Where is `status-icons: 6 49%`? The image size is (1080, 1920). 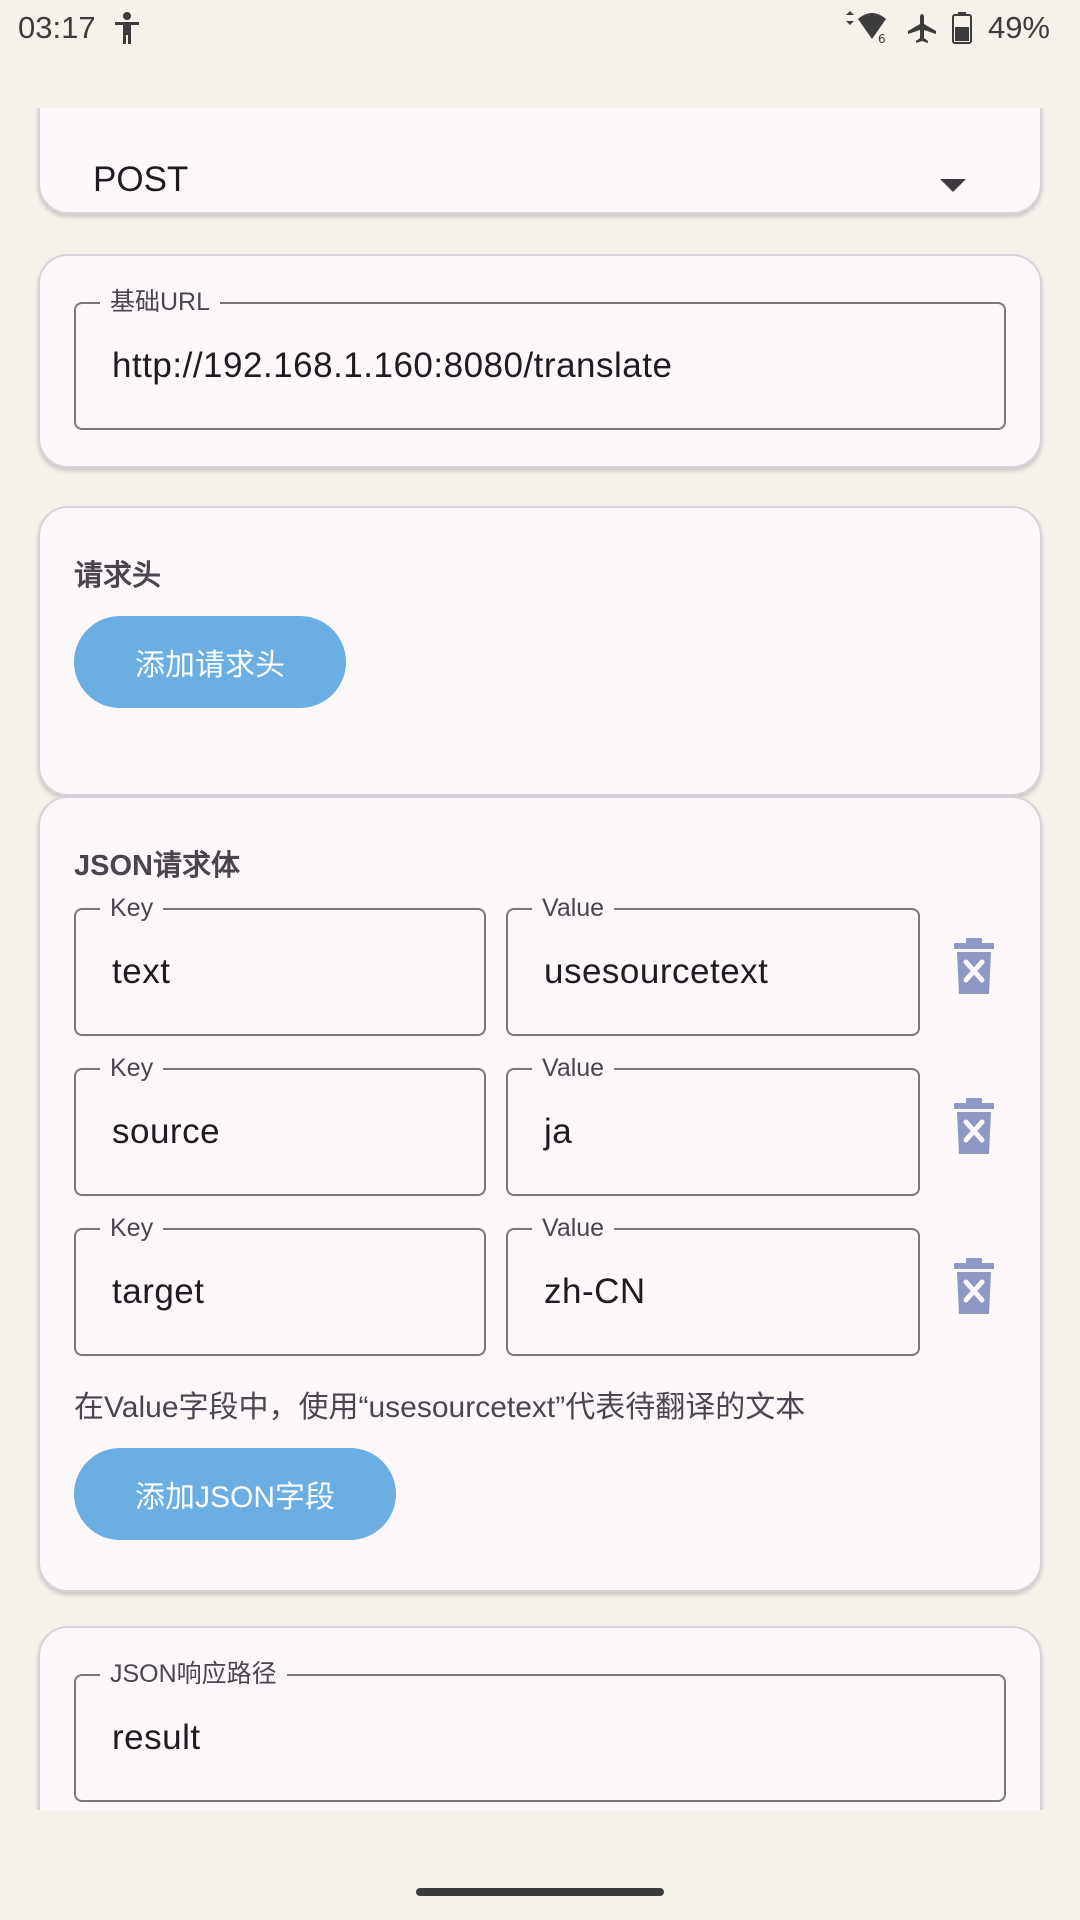 status-icons: 6 49% is located at coordinates (946, 28).